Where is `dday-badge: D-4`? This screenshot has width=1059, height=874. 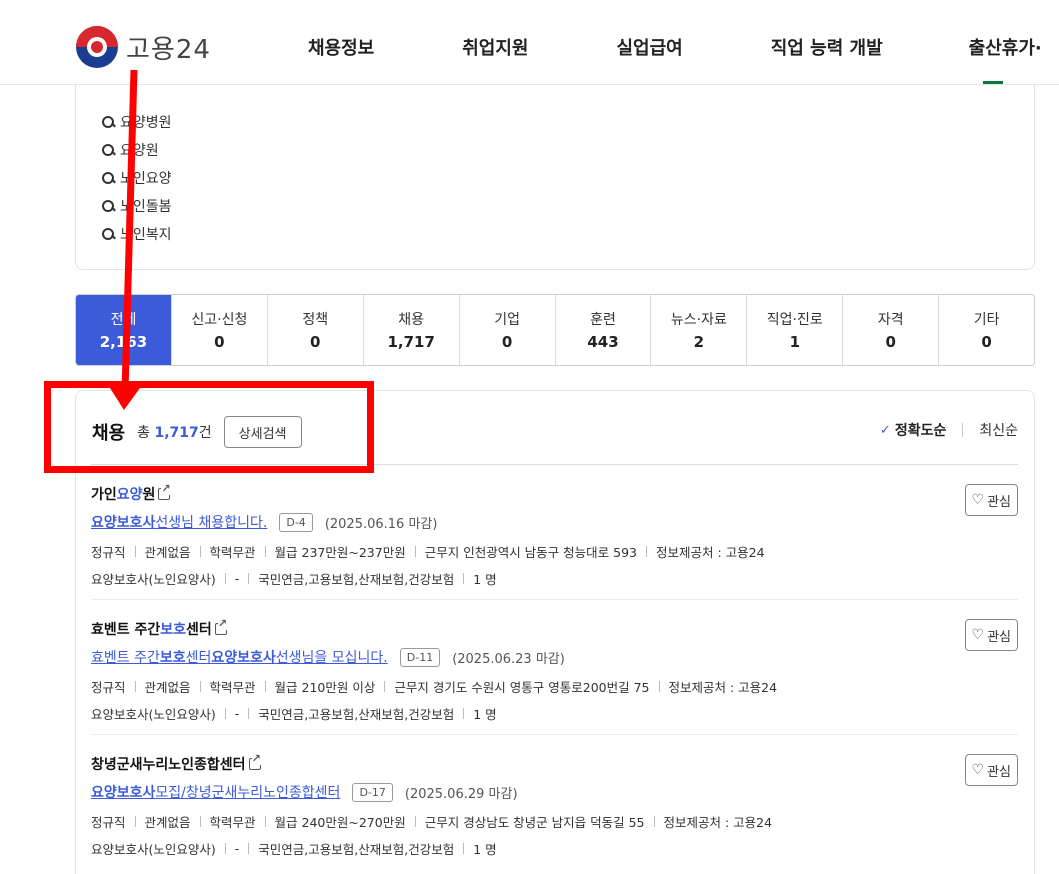 dday-badge: D-4 is located at coordinates (296, 522).